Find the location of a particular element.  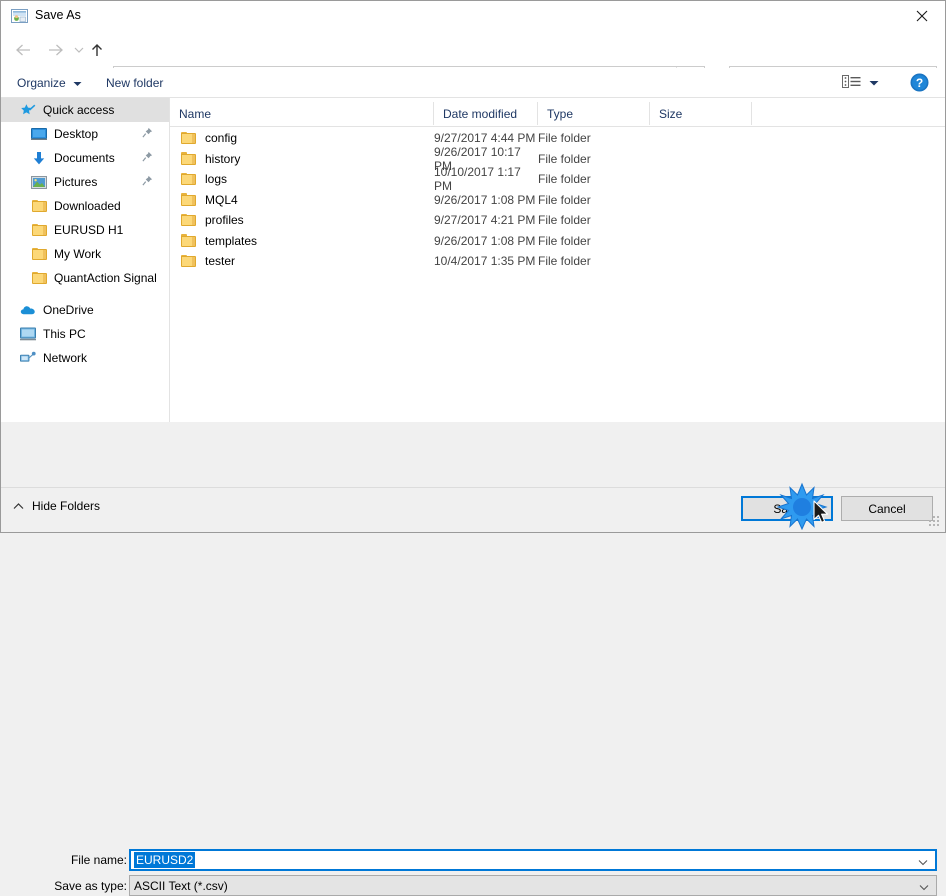

sidebar-item-pictures: Pictures is located at coordinates (85, 182).